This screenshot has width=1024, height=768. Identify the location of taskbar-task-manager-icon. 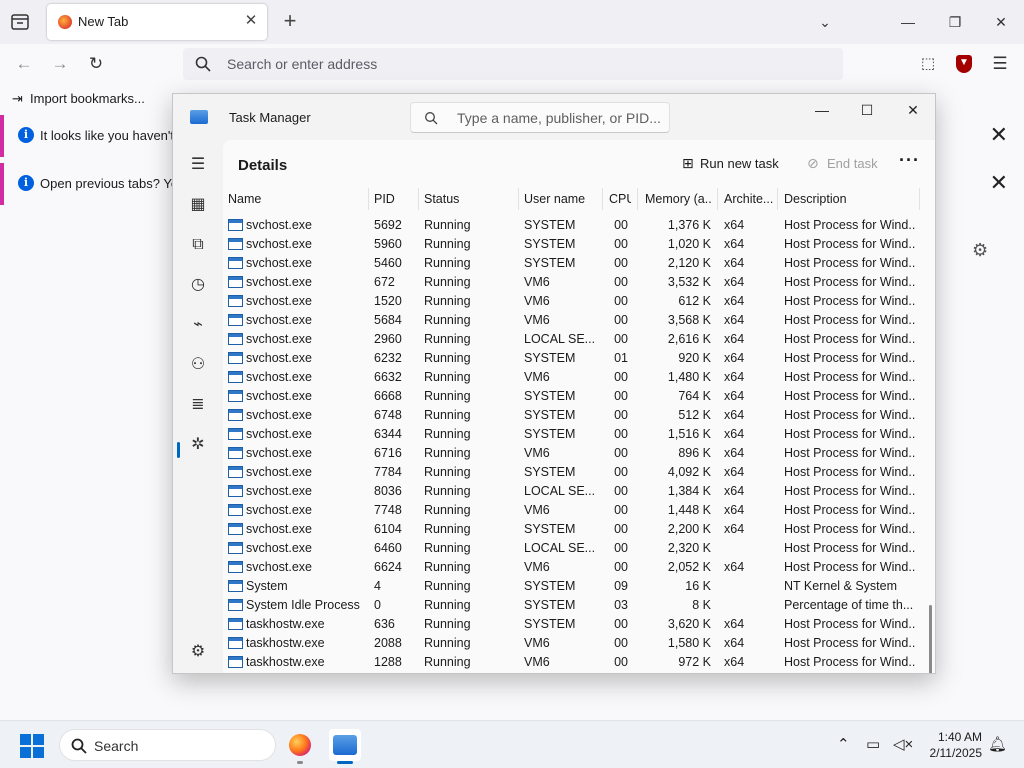
(345, 745).